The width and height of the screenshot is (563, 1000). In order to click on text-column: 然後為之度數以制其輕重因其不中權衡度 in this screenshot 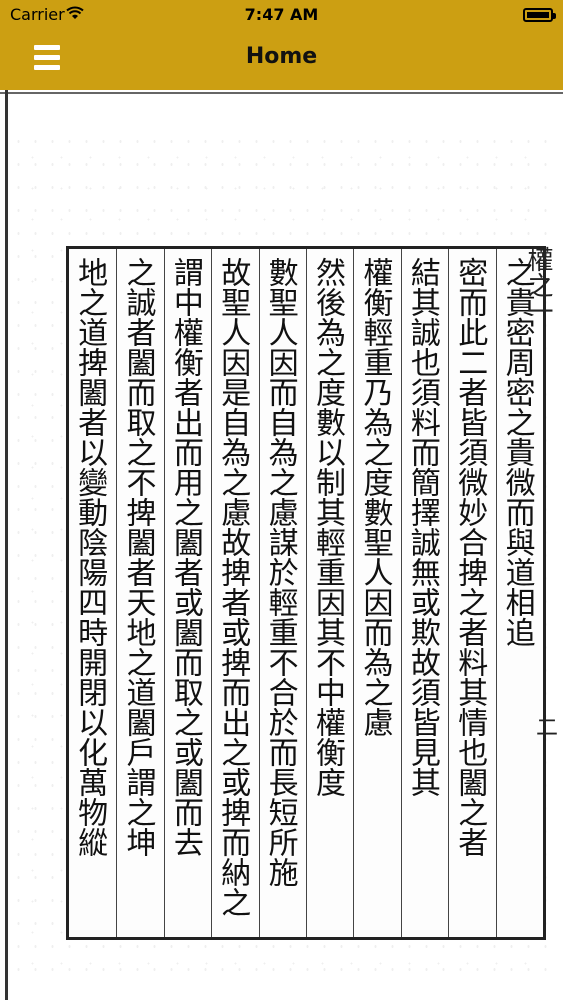, I will do `click(329, 593)`.